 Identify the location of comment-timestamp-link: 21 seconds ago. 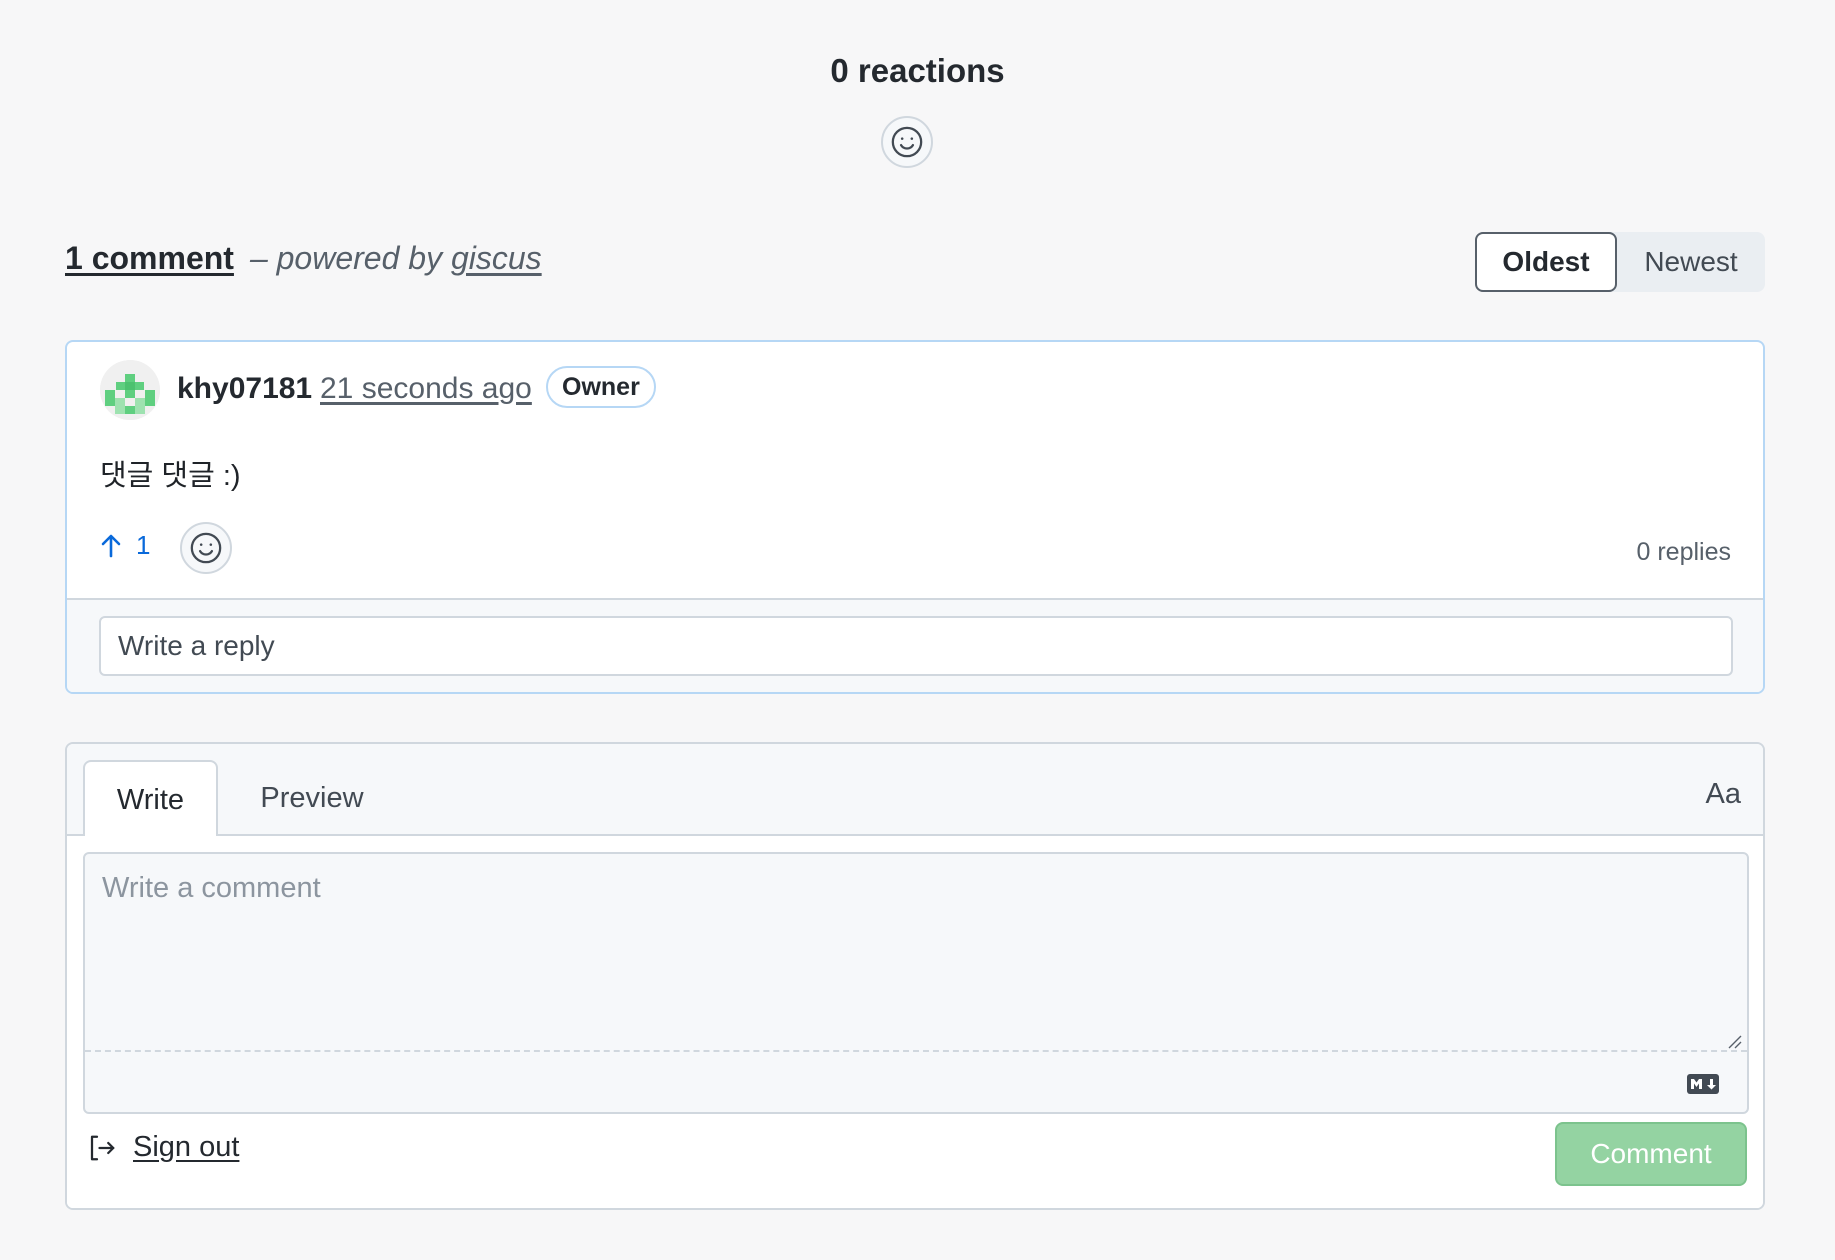
(426, 389).